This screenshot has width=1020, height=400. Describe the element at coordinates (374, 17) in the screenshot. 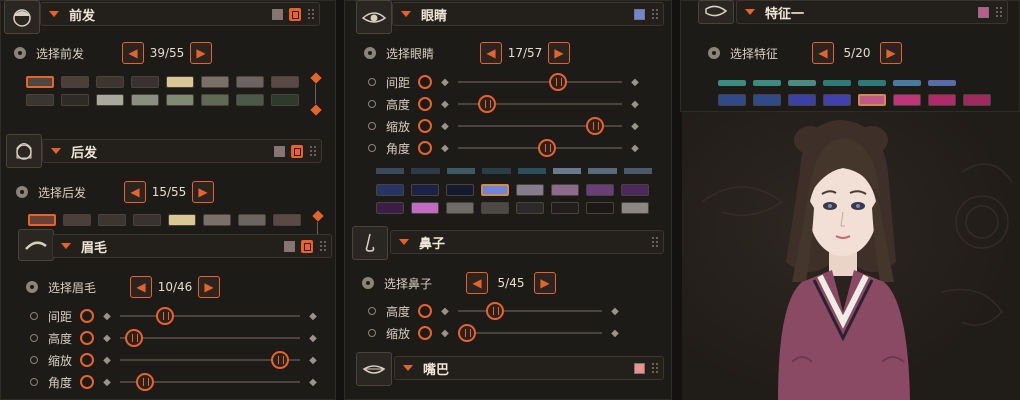

I see `eyes-section-icon` at that location.